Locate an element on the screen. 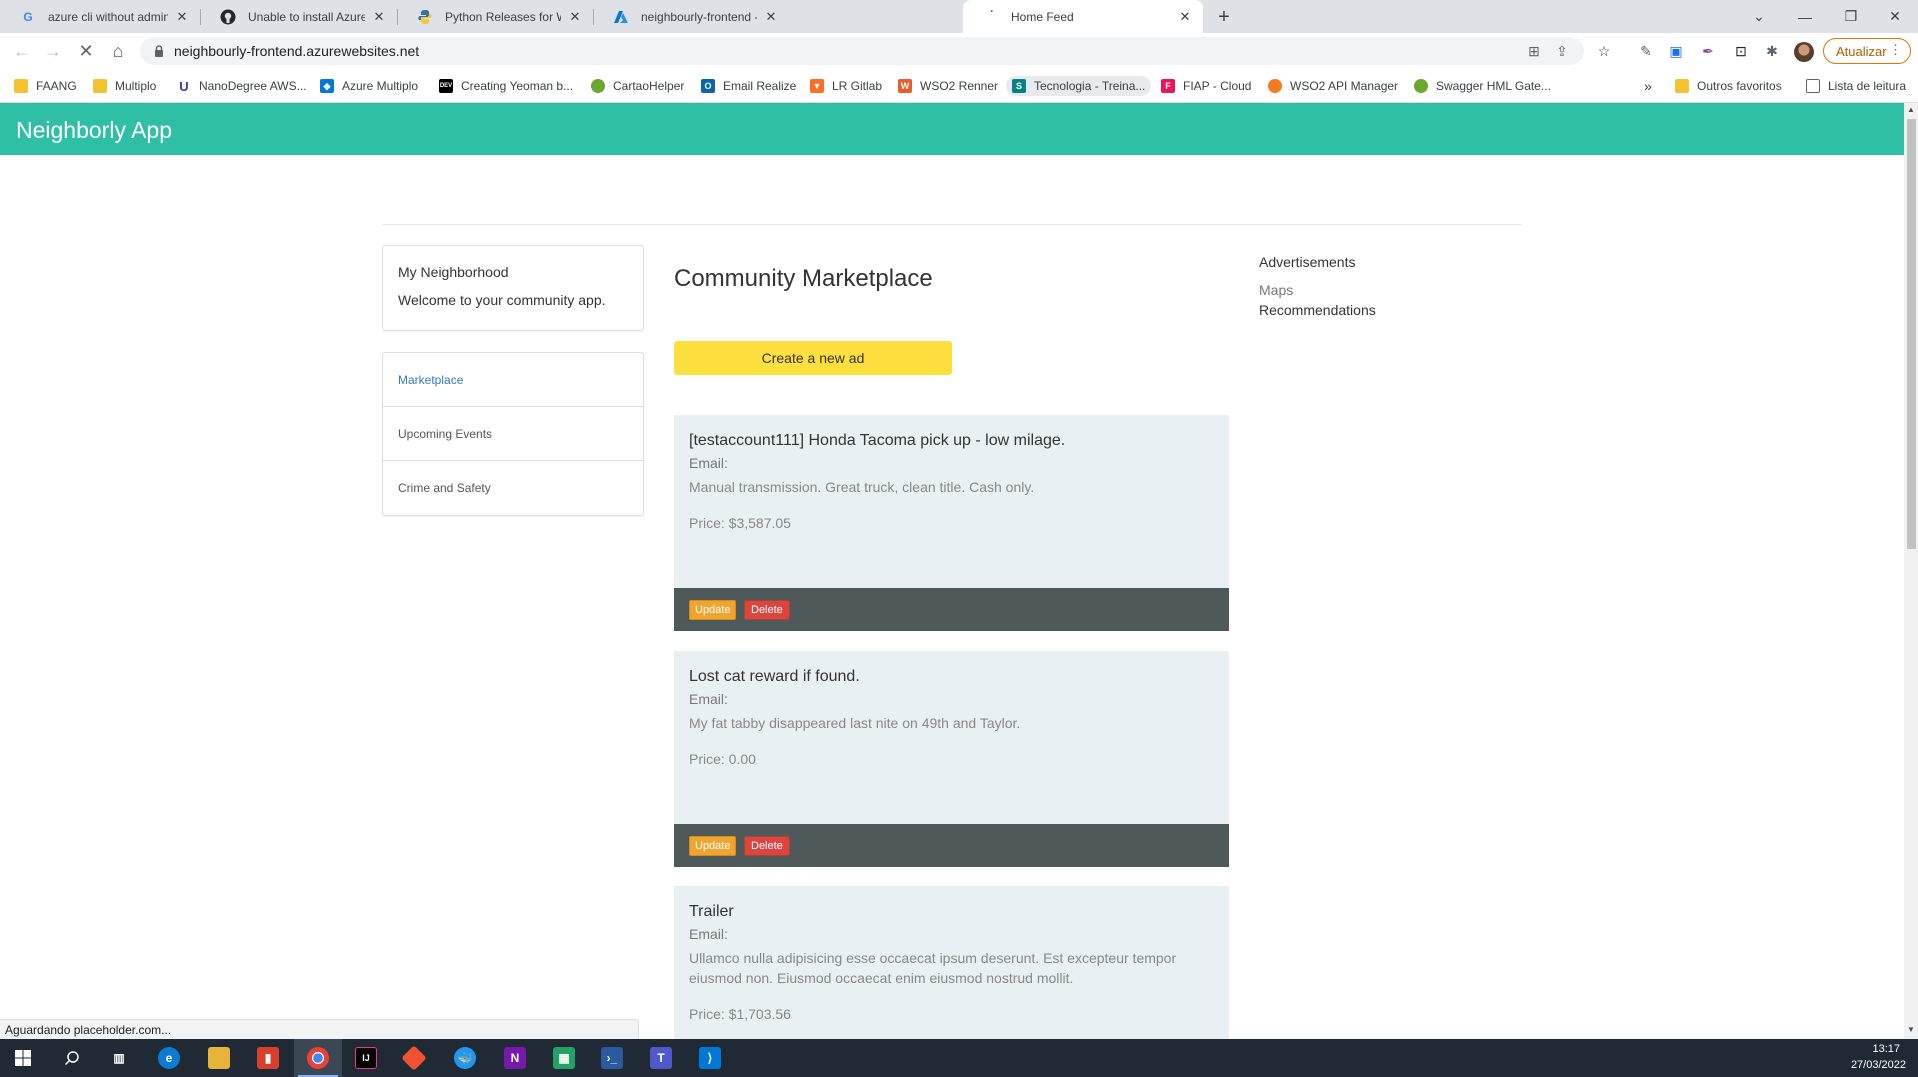 This screenshot has width=1918, height=1077. file-explorer-icon is located at coordinates (219, 1058).